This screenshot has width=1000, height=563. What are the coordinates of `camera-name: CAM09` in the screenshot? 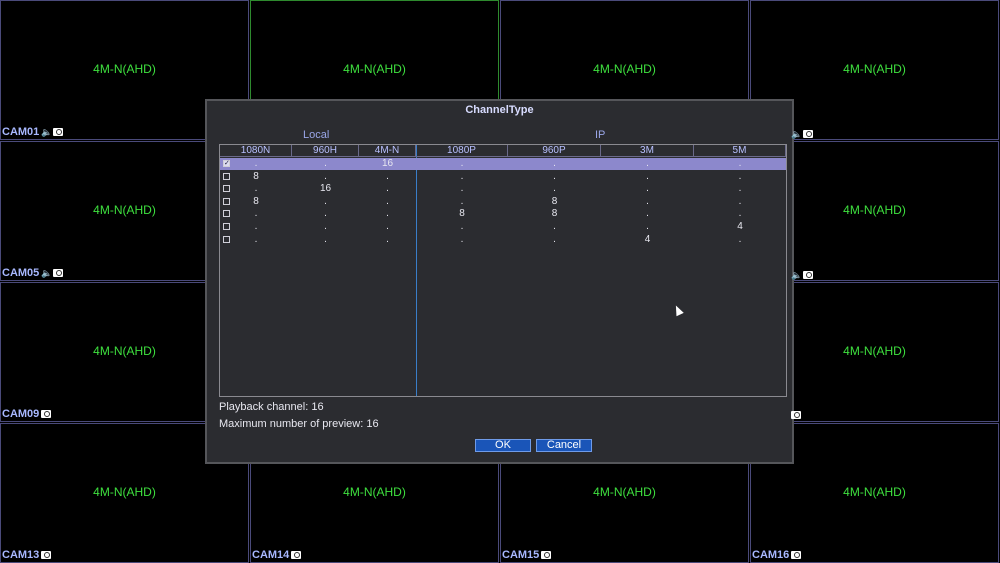 It's located at (21, 414).